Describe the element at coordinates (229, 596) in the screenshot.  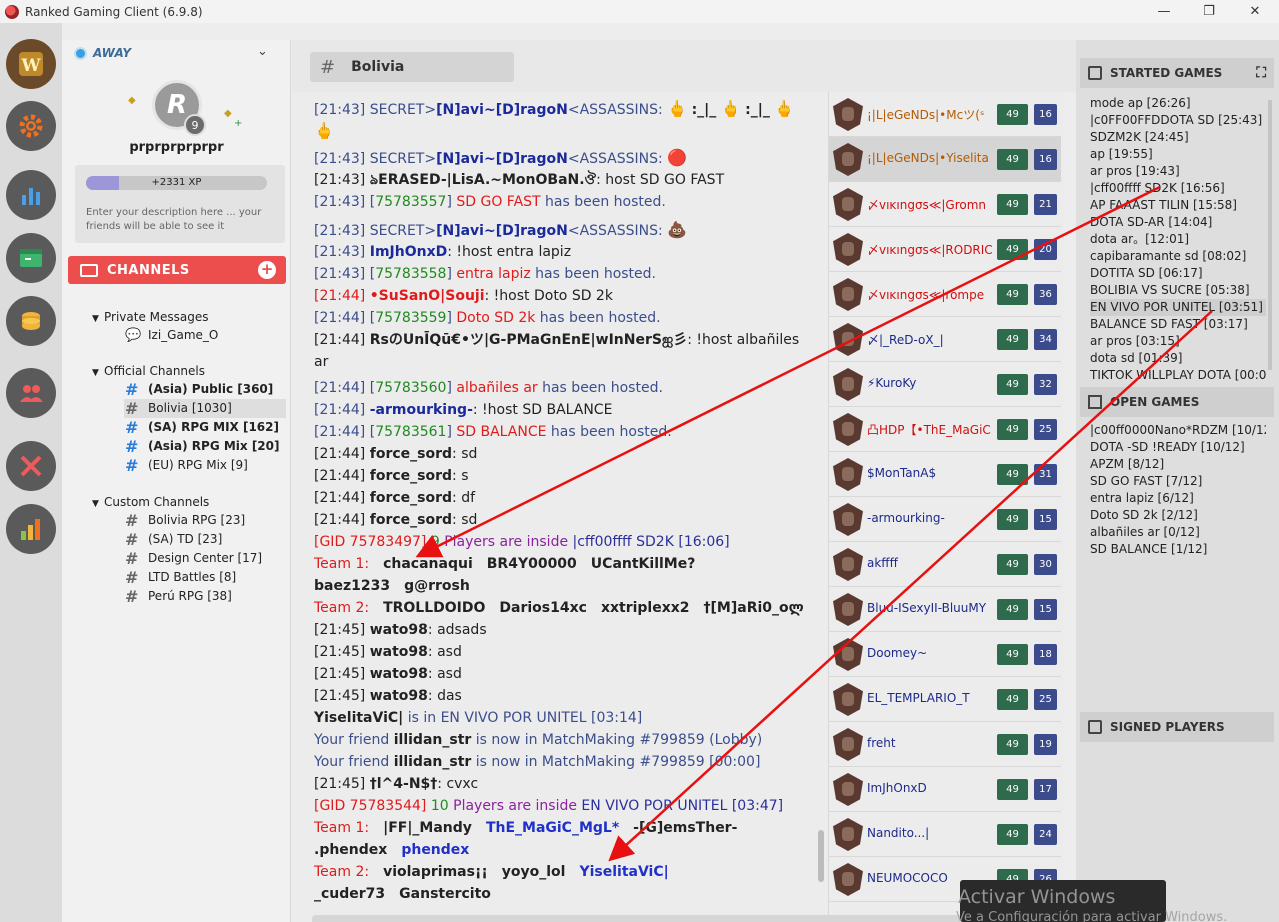
I see `channel-item: Perú RPG [38]` at that location.